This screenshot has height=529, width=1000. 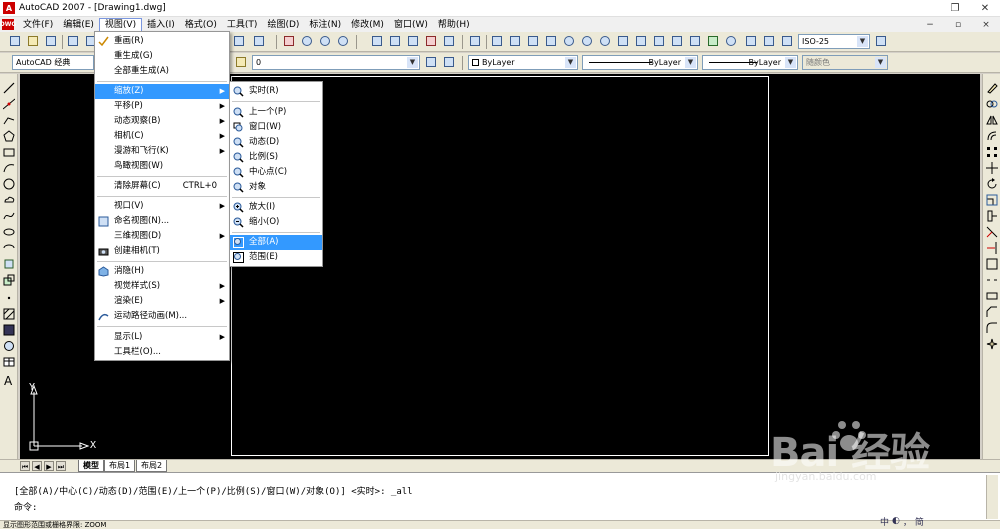 What do you see at coordinates (162, 186) in the screenshot?
I see `menu-item-clean-screen: 清除屏幕(C) CTRL+0` at bounding box center [162, 186].